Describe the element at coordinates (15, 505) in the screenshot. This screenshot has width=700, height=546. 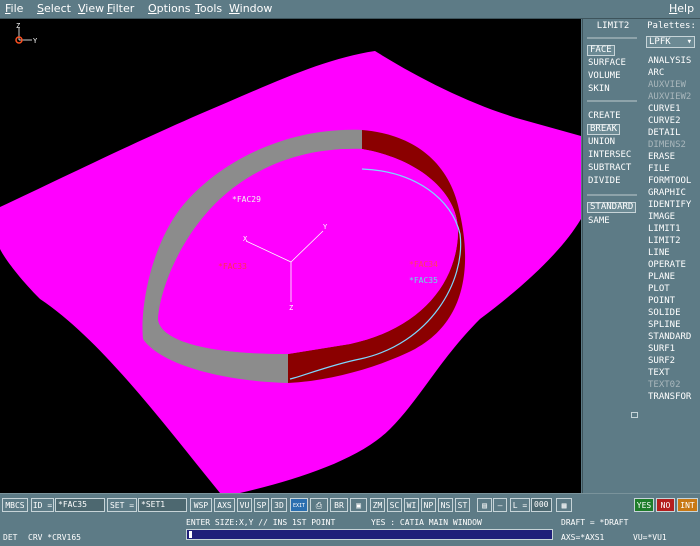
I see `mbcs-button: MBCS` at that location.